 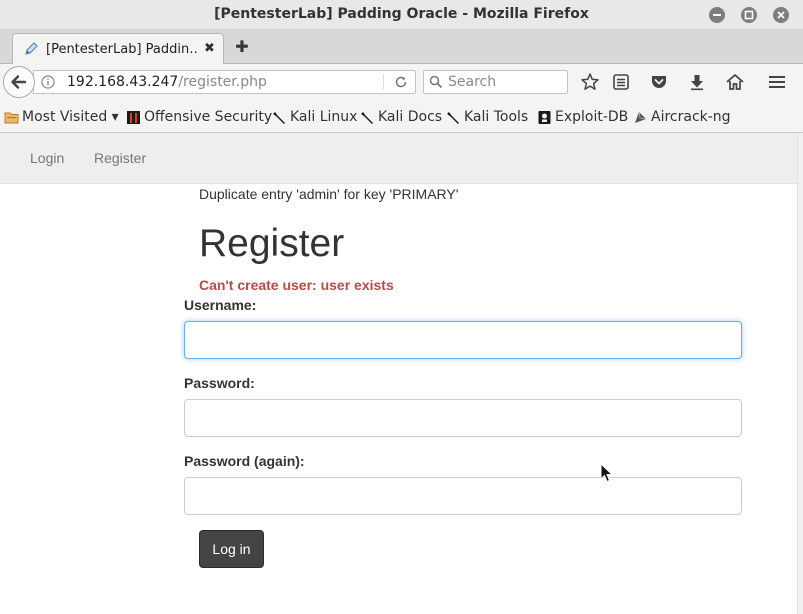 What do you see at coordinates (544, 117) in the screenshot?
I see `exploitdb-icon` at bounding box center [544, 117].